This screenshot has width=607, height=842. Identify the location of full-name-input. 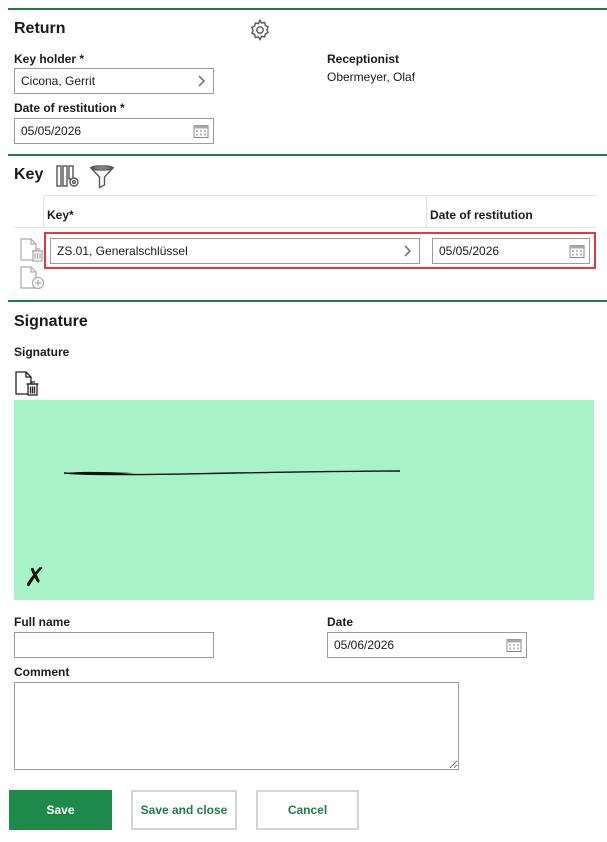
(114, 645).